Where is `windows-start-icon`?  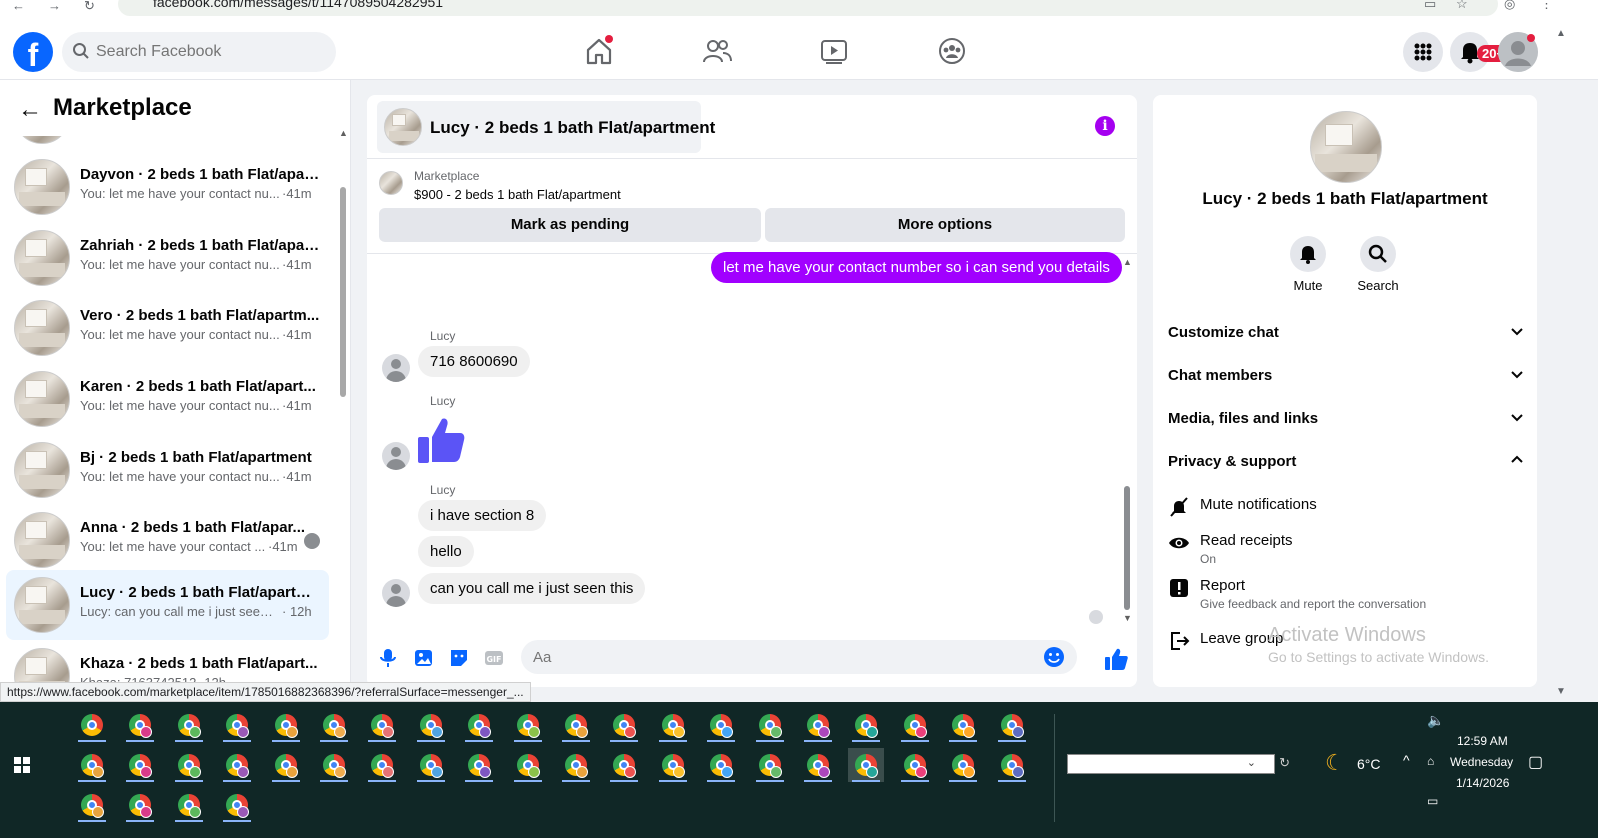
windows-start-icon is located at coordinates (22, 765).